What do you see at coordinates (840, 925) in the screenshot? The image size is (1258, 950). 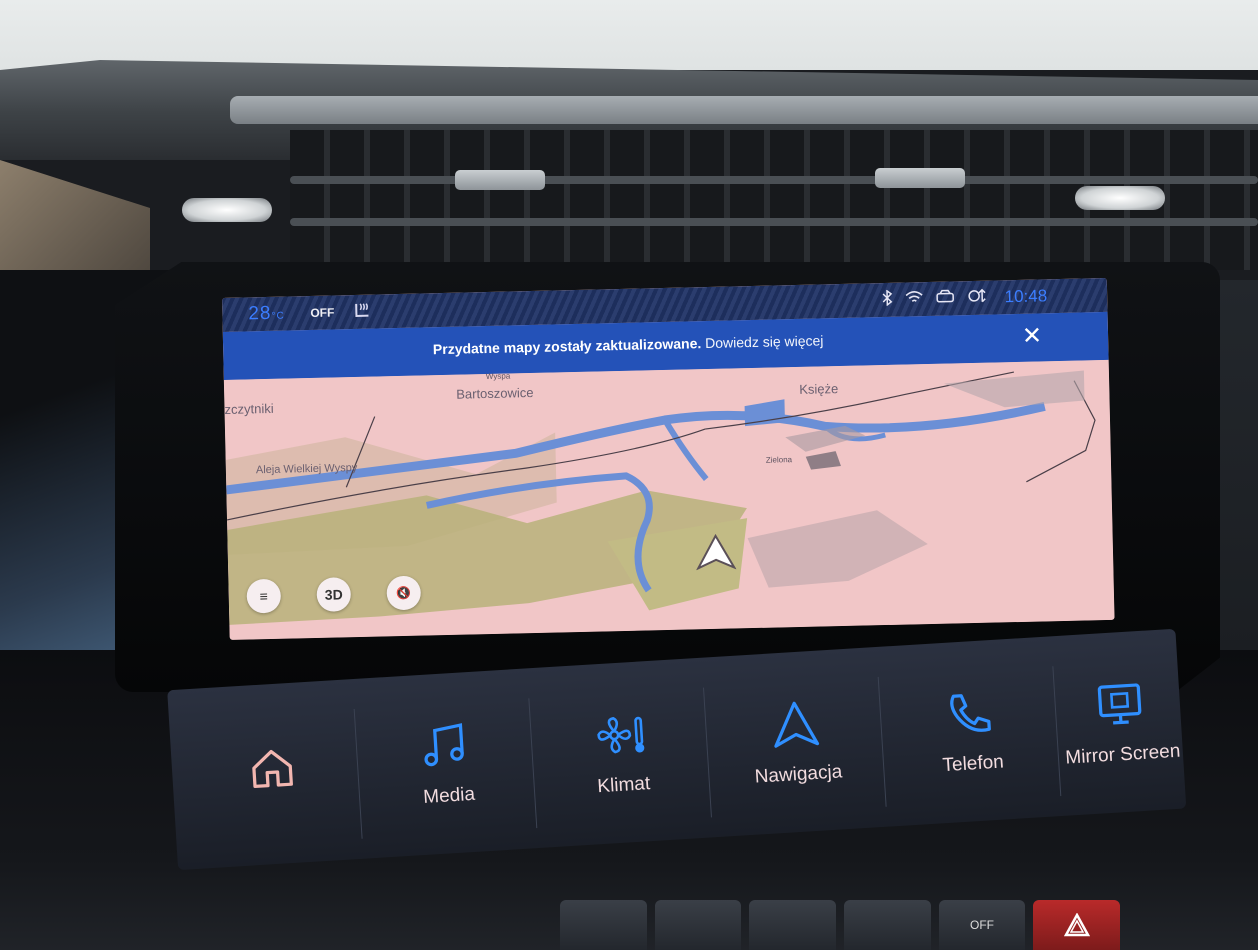 I see `hardware-buttons: OFF` at bounding box center [840, 925].